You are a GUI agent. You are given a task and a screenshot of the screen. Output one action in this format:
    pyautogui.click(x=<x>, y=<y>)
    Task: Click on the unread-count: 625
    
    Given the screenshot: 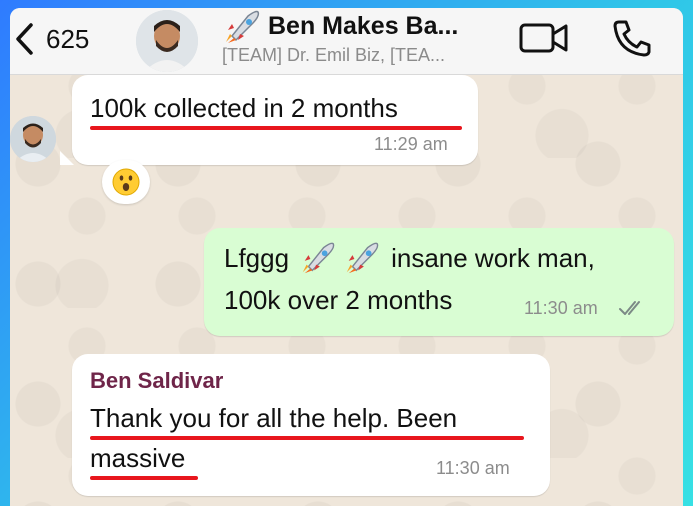 What is the action you would take?
    pyautogui.click(x=68, y=38)
    